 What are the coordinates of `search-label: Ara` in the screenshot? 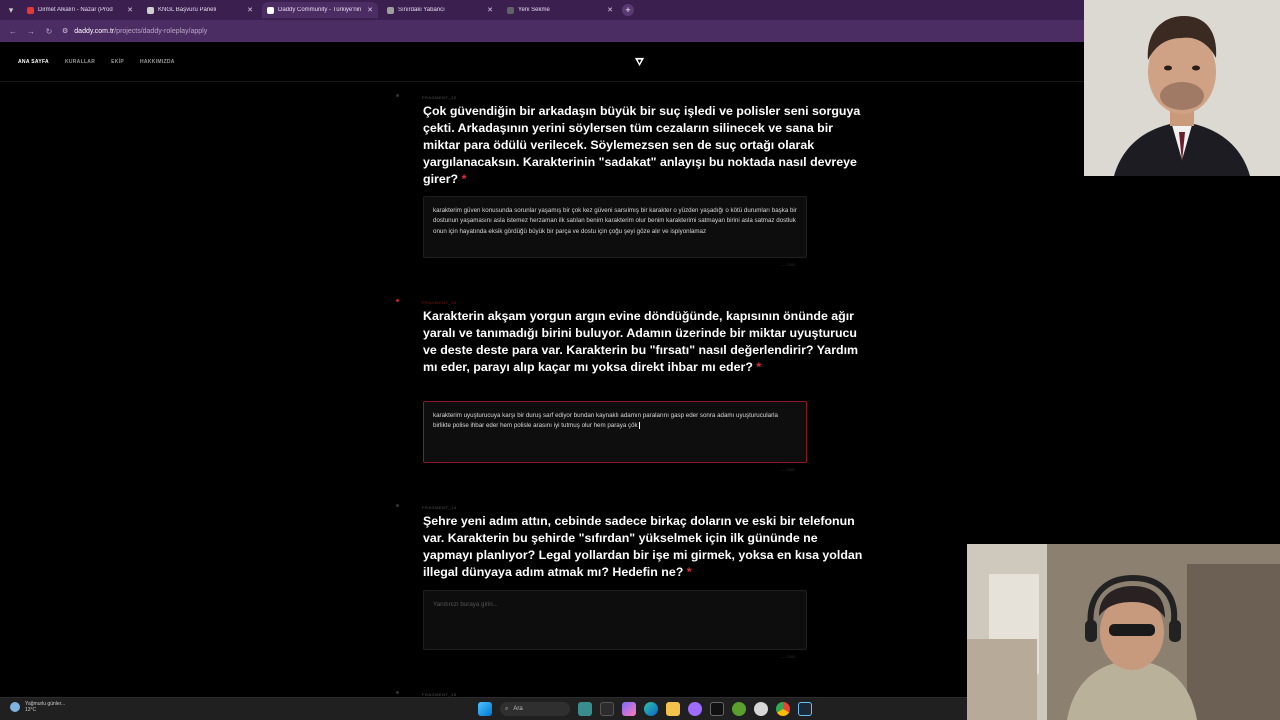 It's located at (518, 709).